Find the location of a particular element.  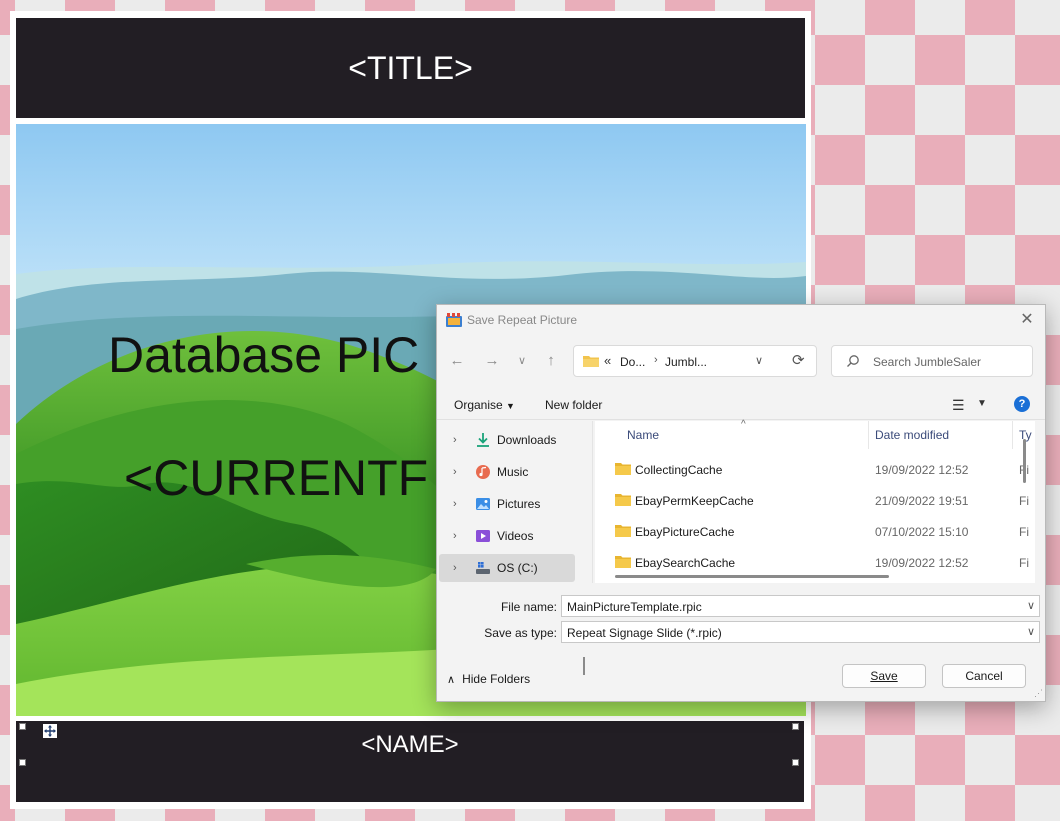

forward-arrow-icon: → is located at coordinates (492, 361).